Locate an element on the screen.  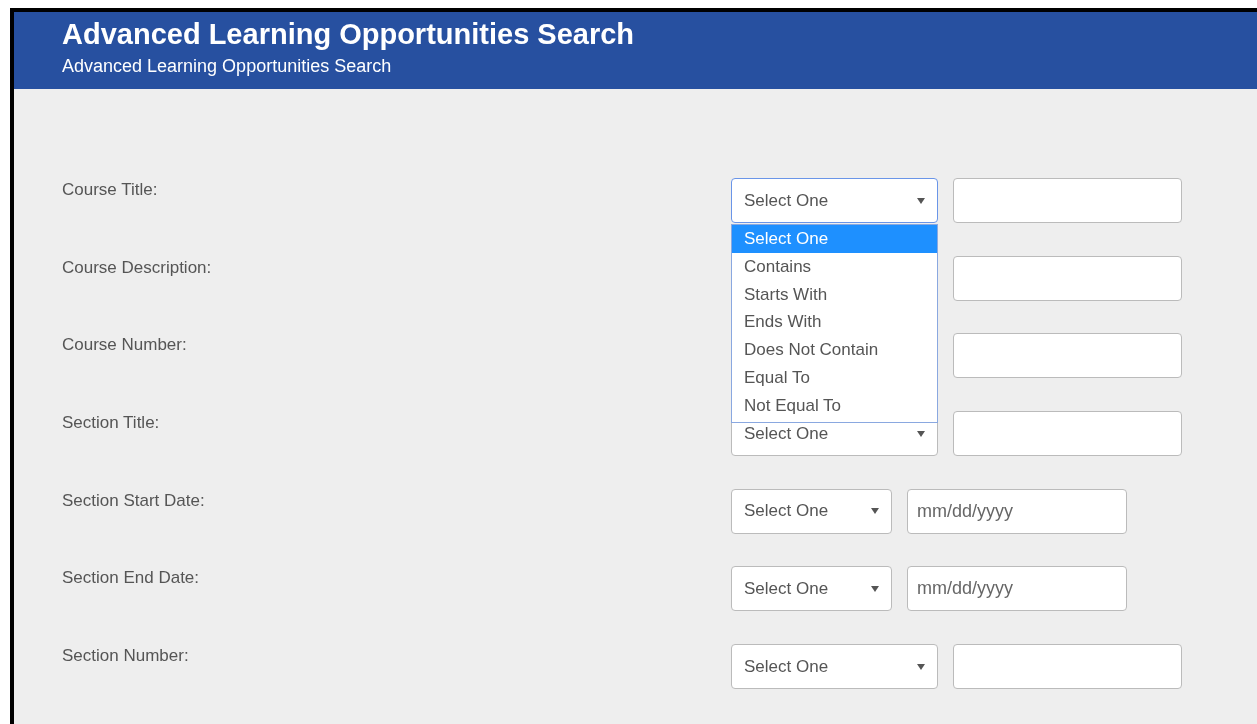
field-label: Course Title: is located at coordinates (110, 190).